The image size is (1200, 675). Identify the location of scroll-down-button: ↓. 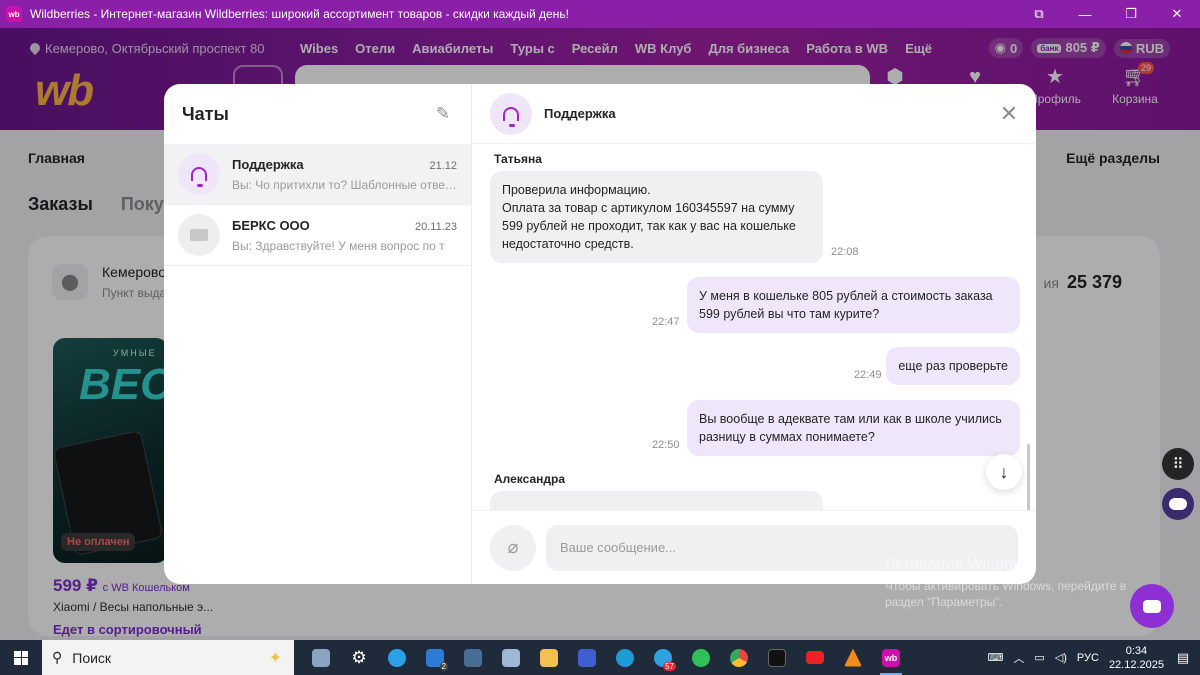
(1004, 472).